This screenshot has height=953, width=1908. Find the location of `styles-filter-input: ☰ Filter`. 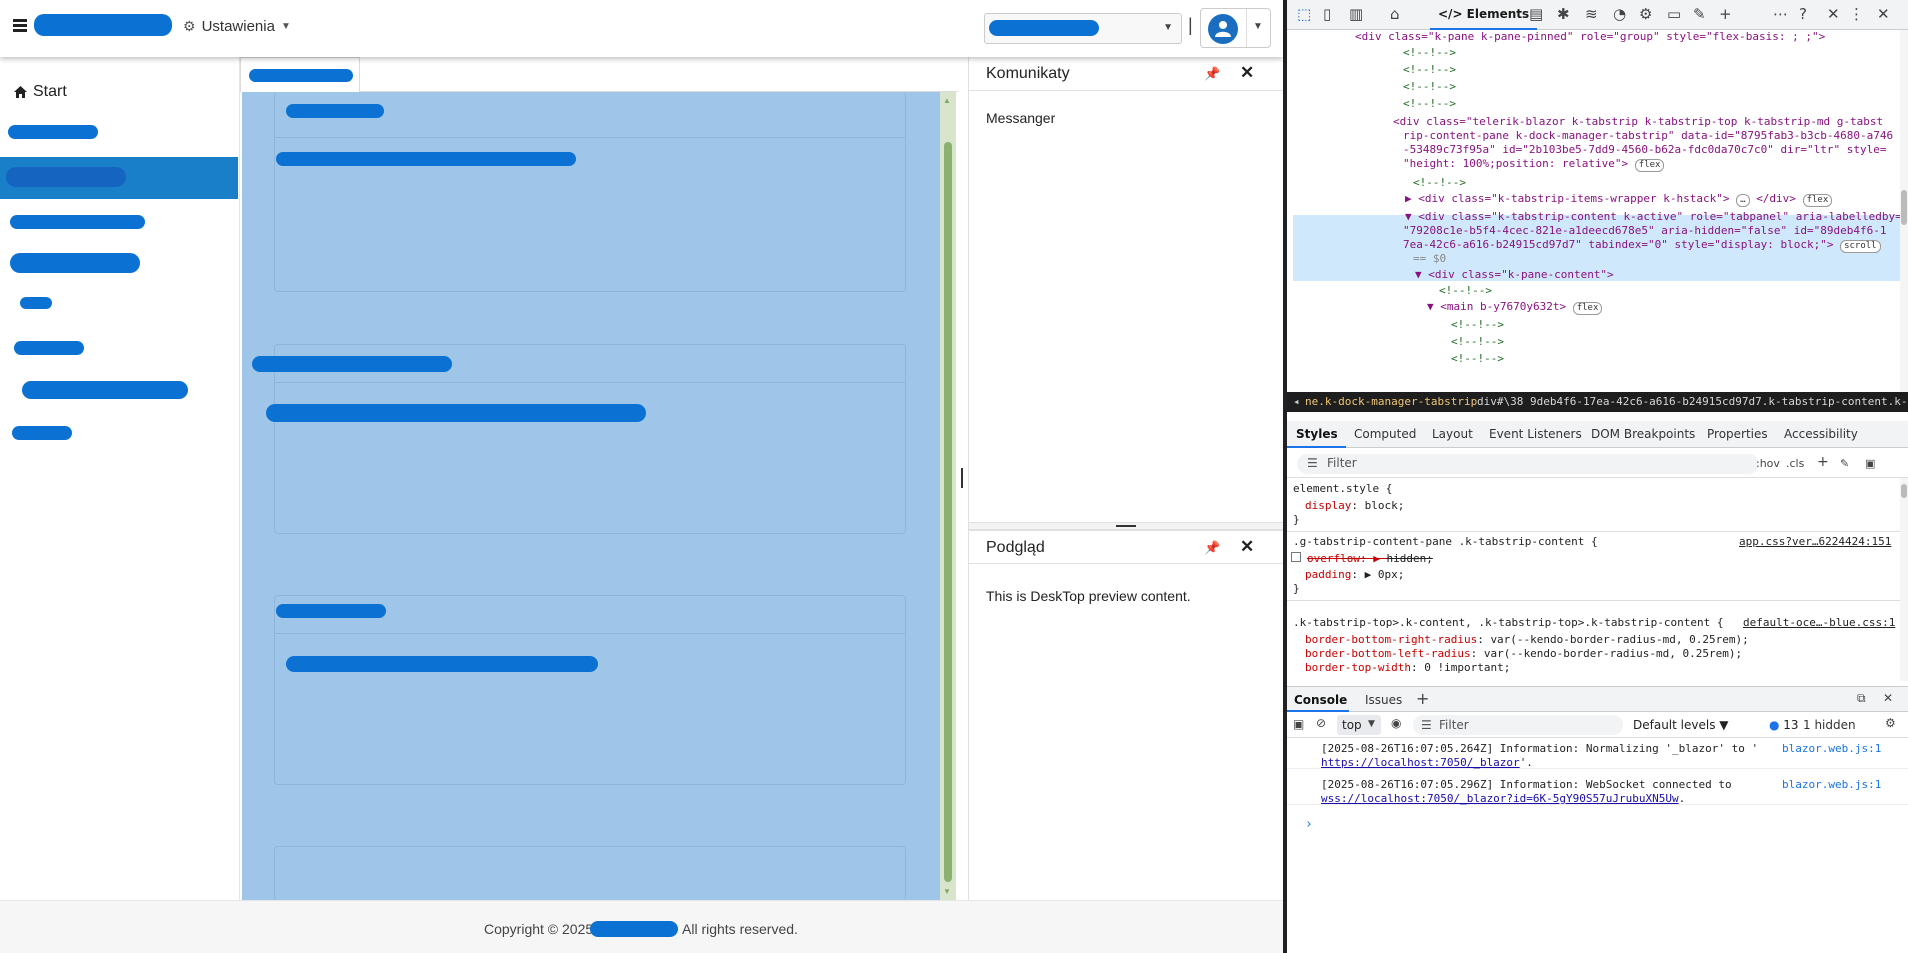

styles-filter-input: ☰ Filter is located at coordinates (1528, 464).